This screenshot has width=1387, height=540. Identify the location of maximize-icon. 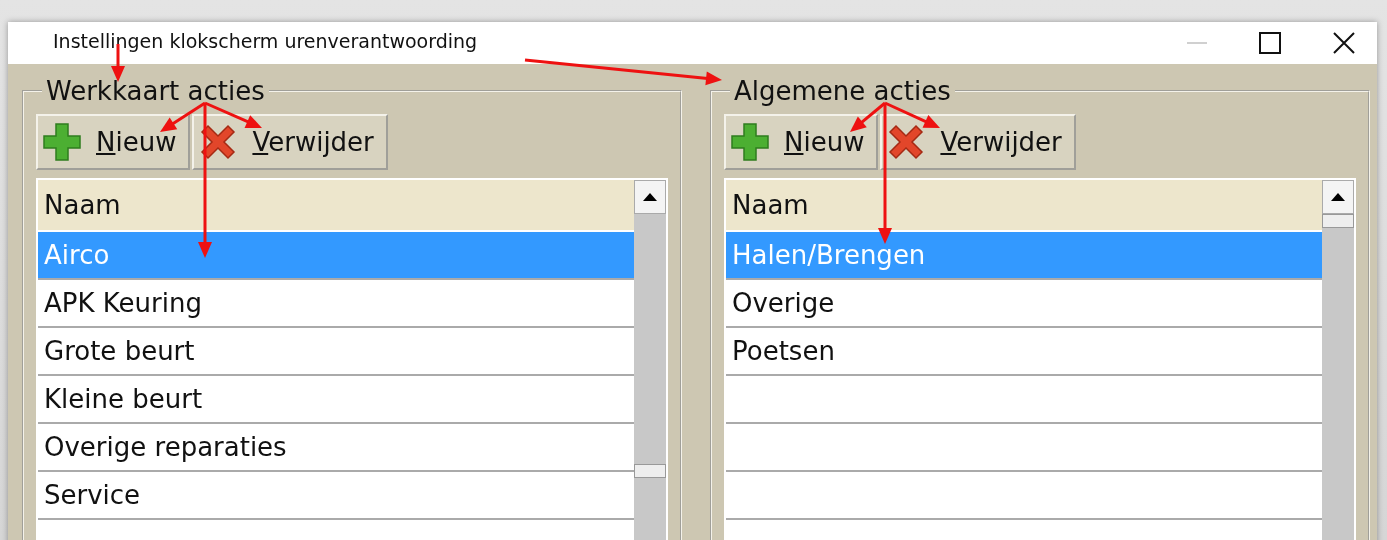
(1270, 43).